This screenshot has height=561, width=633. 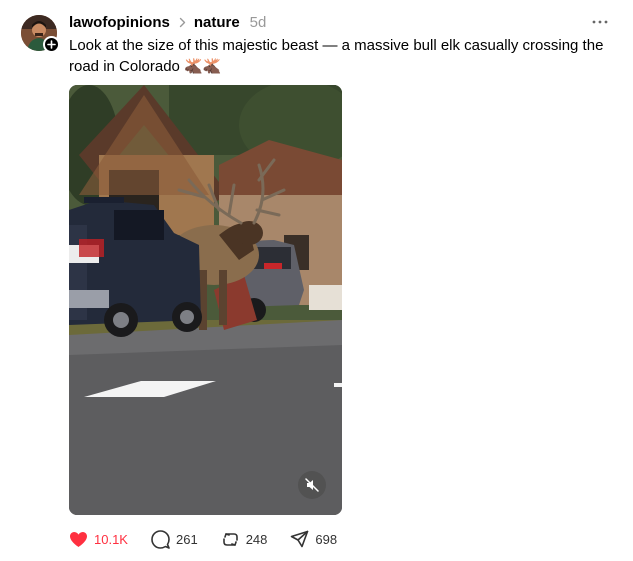 I want to click on repost-icon, so click(x=230, y=539).